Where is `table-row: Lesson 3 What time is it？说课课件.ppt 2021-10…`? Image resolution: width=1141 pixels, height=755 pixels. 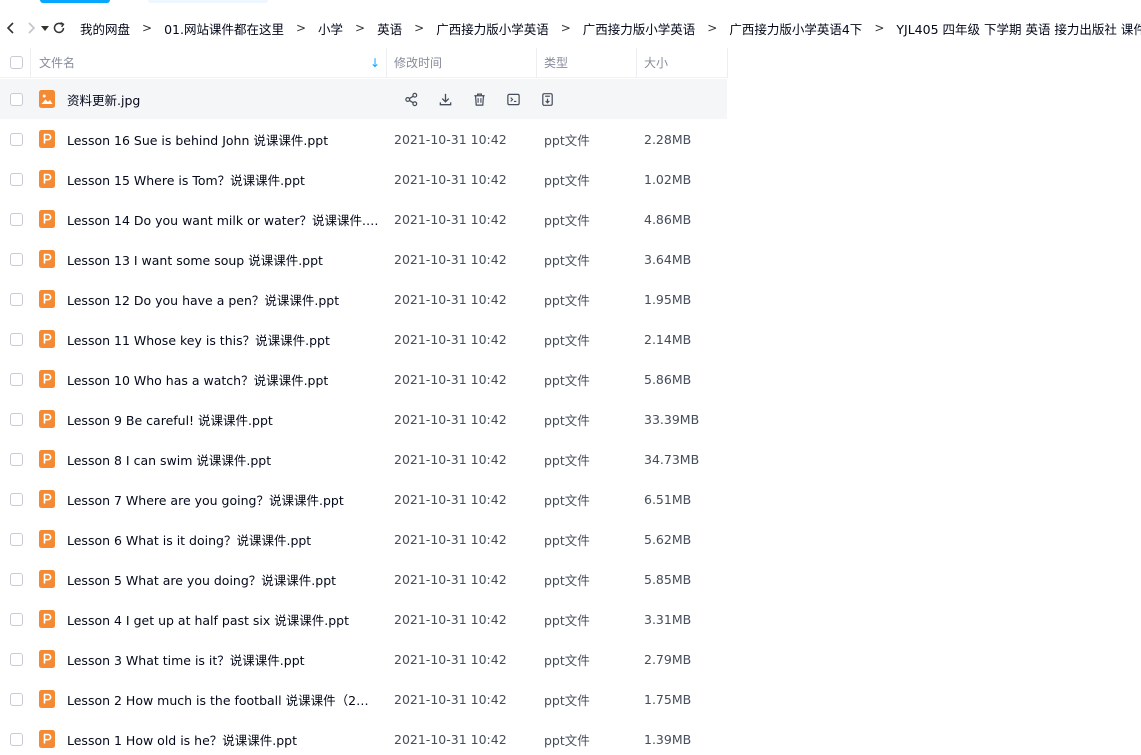
table-row: Lesson 3 What time is it？说课课件.ppt 2021-10… is located at coordinates (363, 659).